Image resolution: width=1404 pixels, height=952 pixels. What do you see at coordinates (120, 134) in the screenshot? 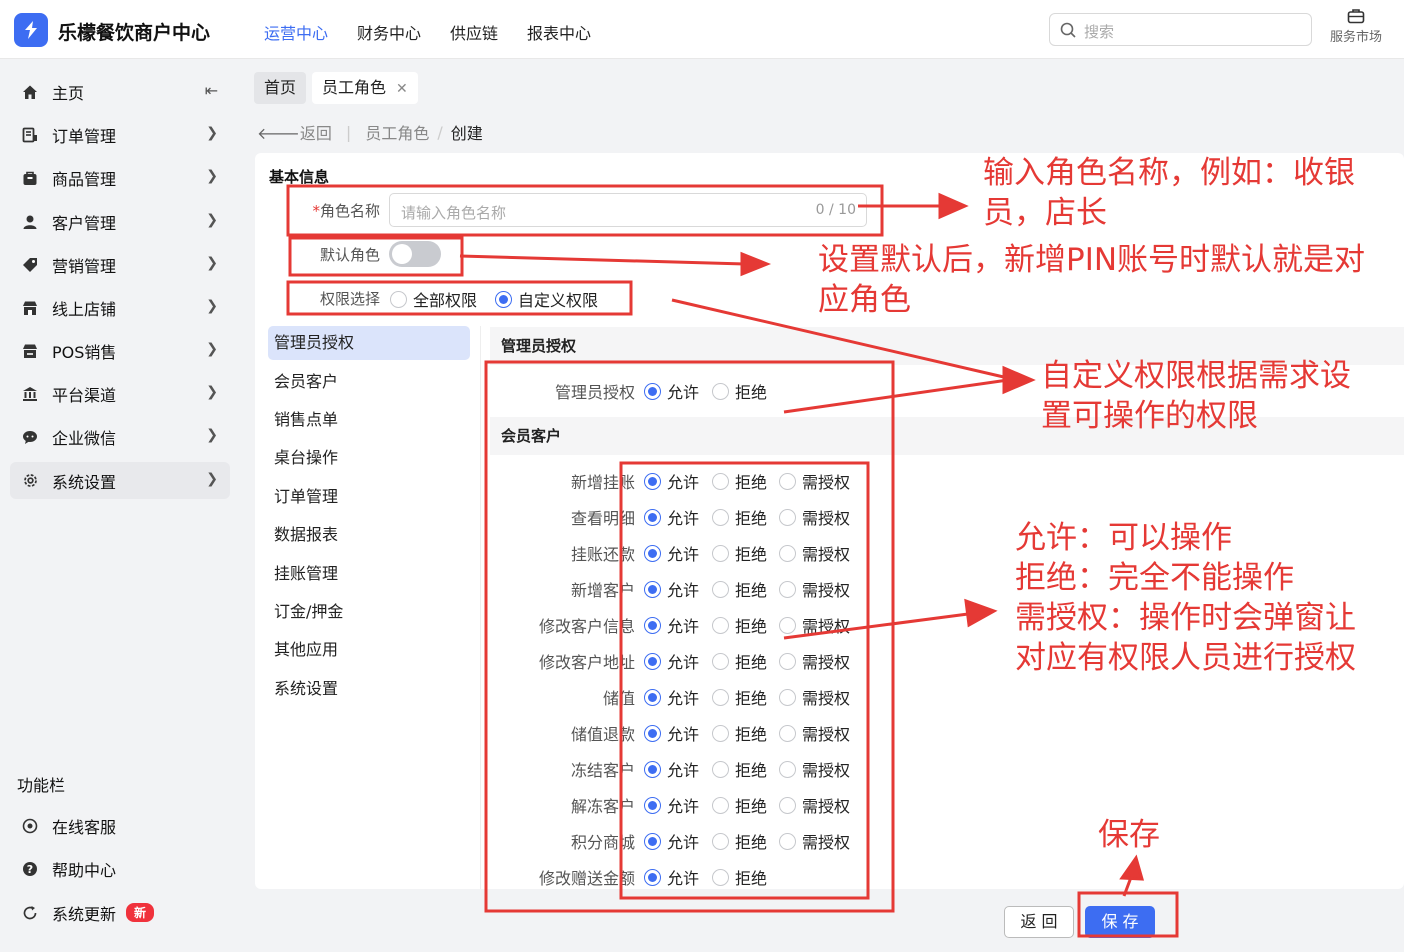
I see `sidebar-item-orders: 订单管理 ❯` at bounding box center [120, 134].